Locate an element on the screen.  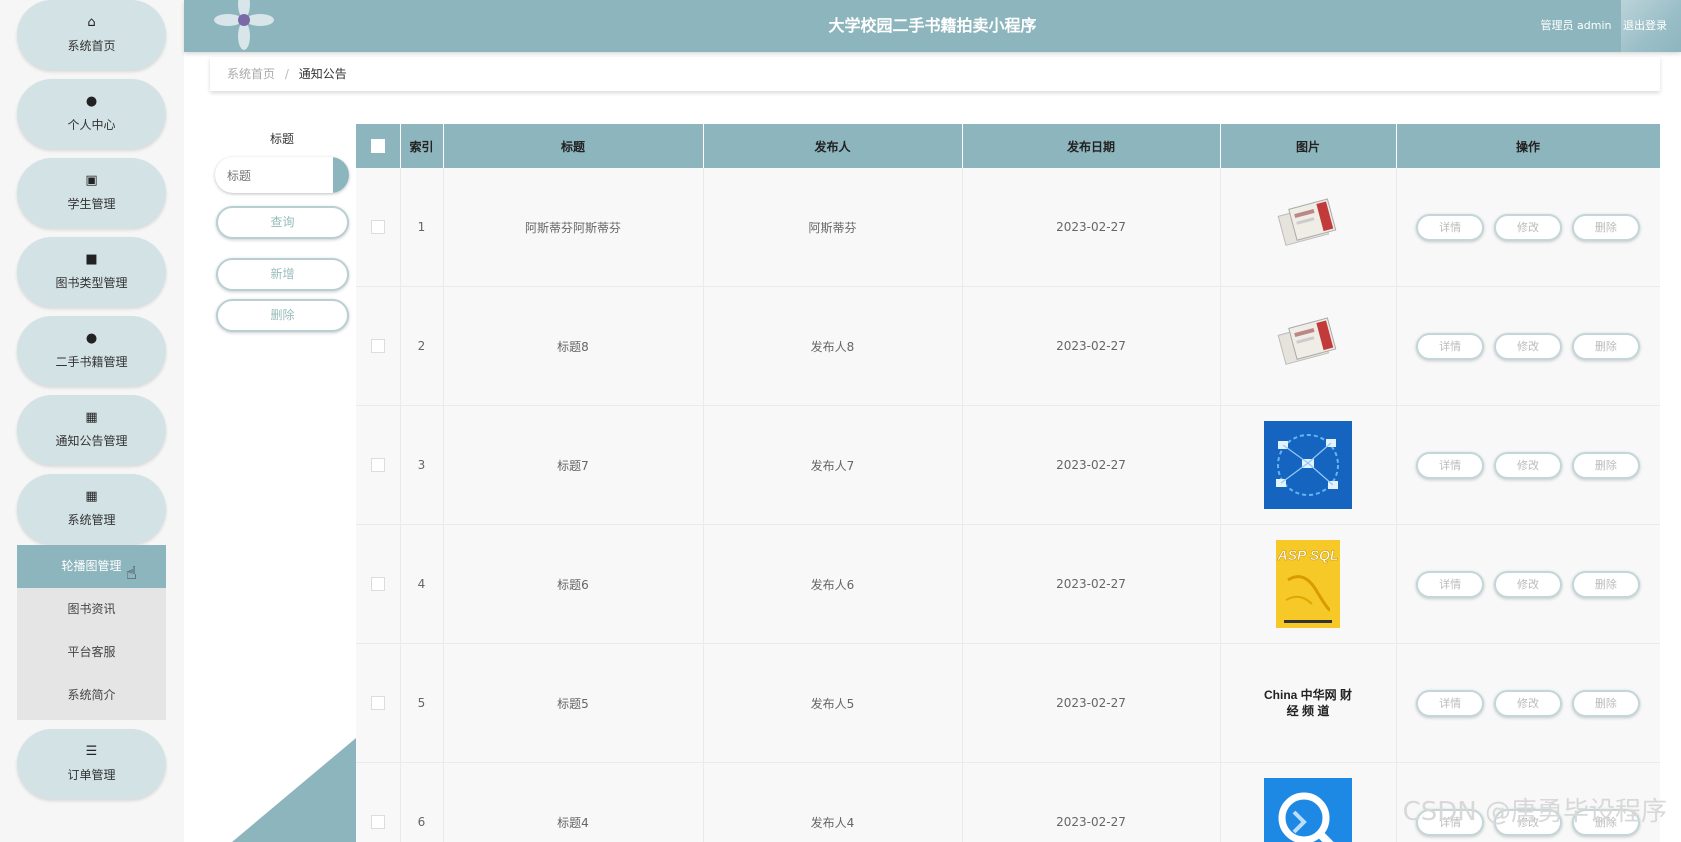
sidebar-item-label: 系统管理 is located at coordinates (91, 520).